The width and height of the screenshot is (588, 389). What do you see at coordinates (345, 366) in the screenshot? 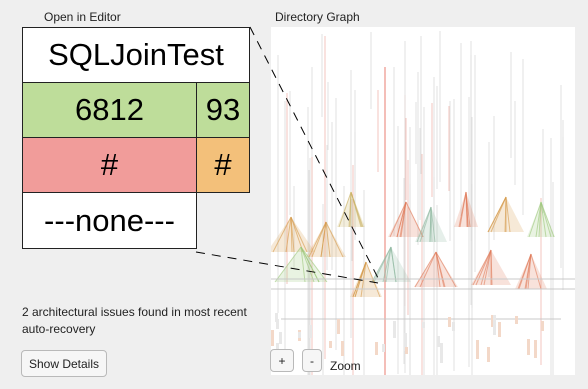
I see `zoom-label: Zoom` at bounding box center [345, 366].